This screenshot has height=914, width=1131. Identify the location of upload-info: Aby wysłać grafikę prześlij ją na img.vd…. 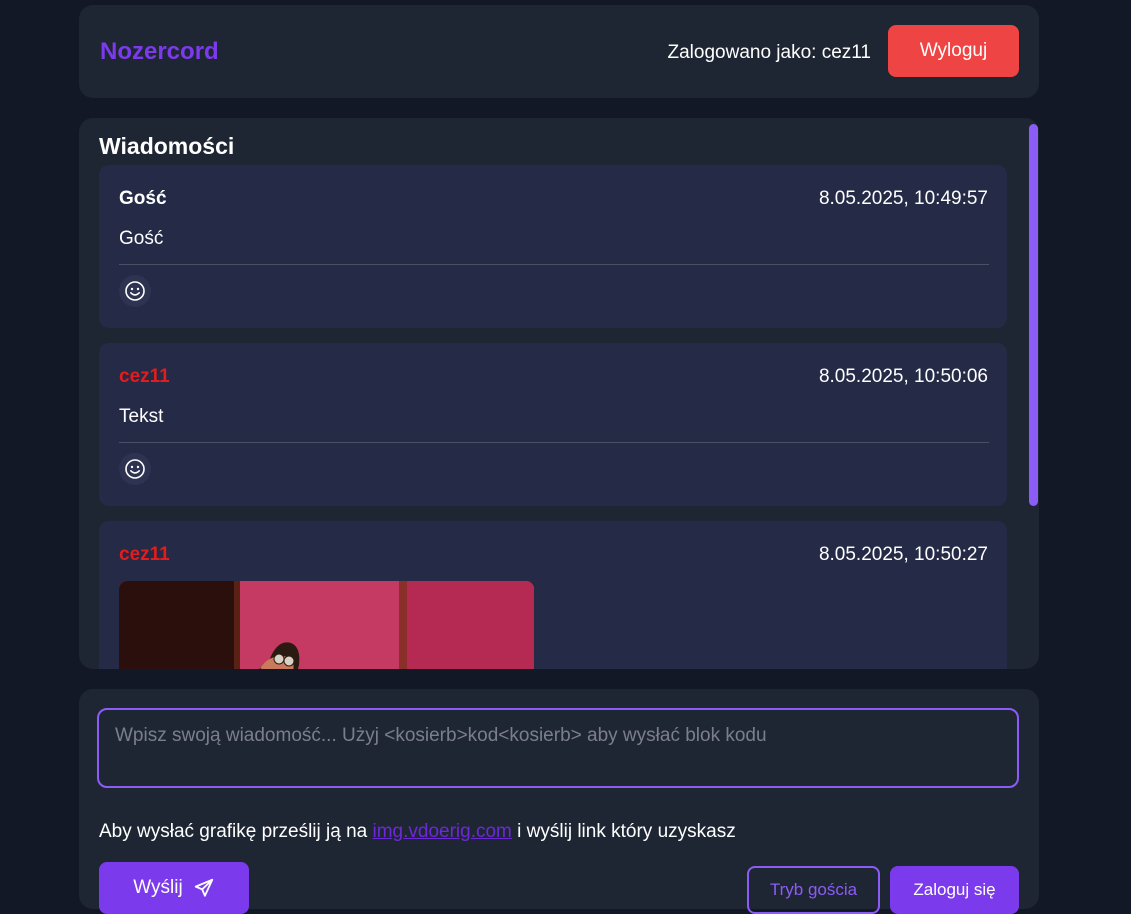
(417, 832).